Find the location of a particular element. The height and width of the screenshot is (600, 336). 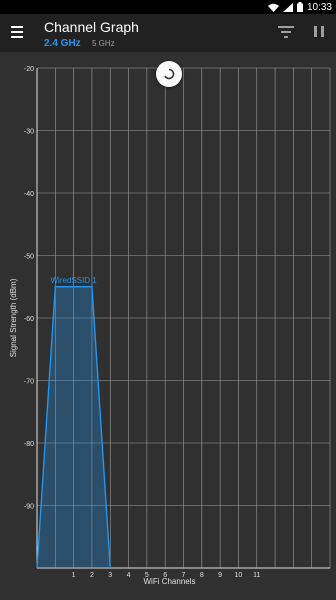

pause-button is located at coordinates (319, 32).